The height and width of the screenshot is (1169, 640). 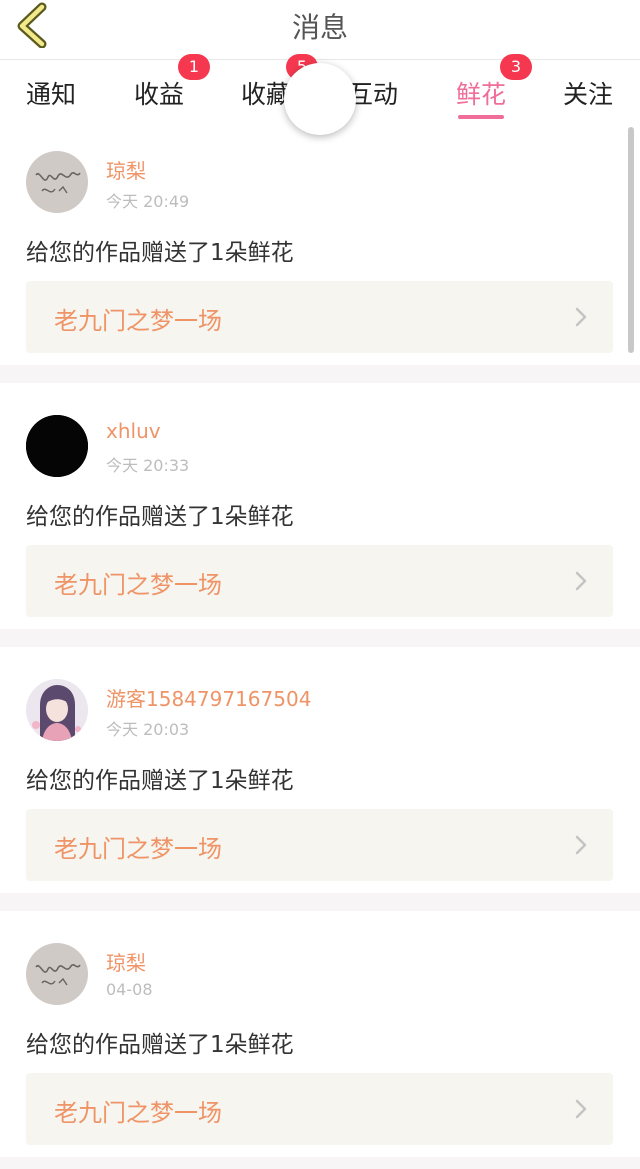 I want to click on tab-label: 收益, so click(x=159, y=94).